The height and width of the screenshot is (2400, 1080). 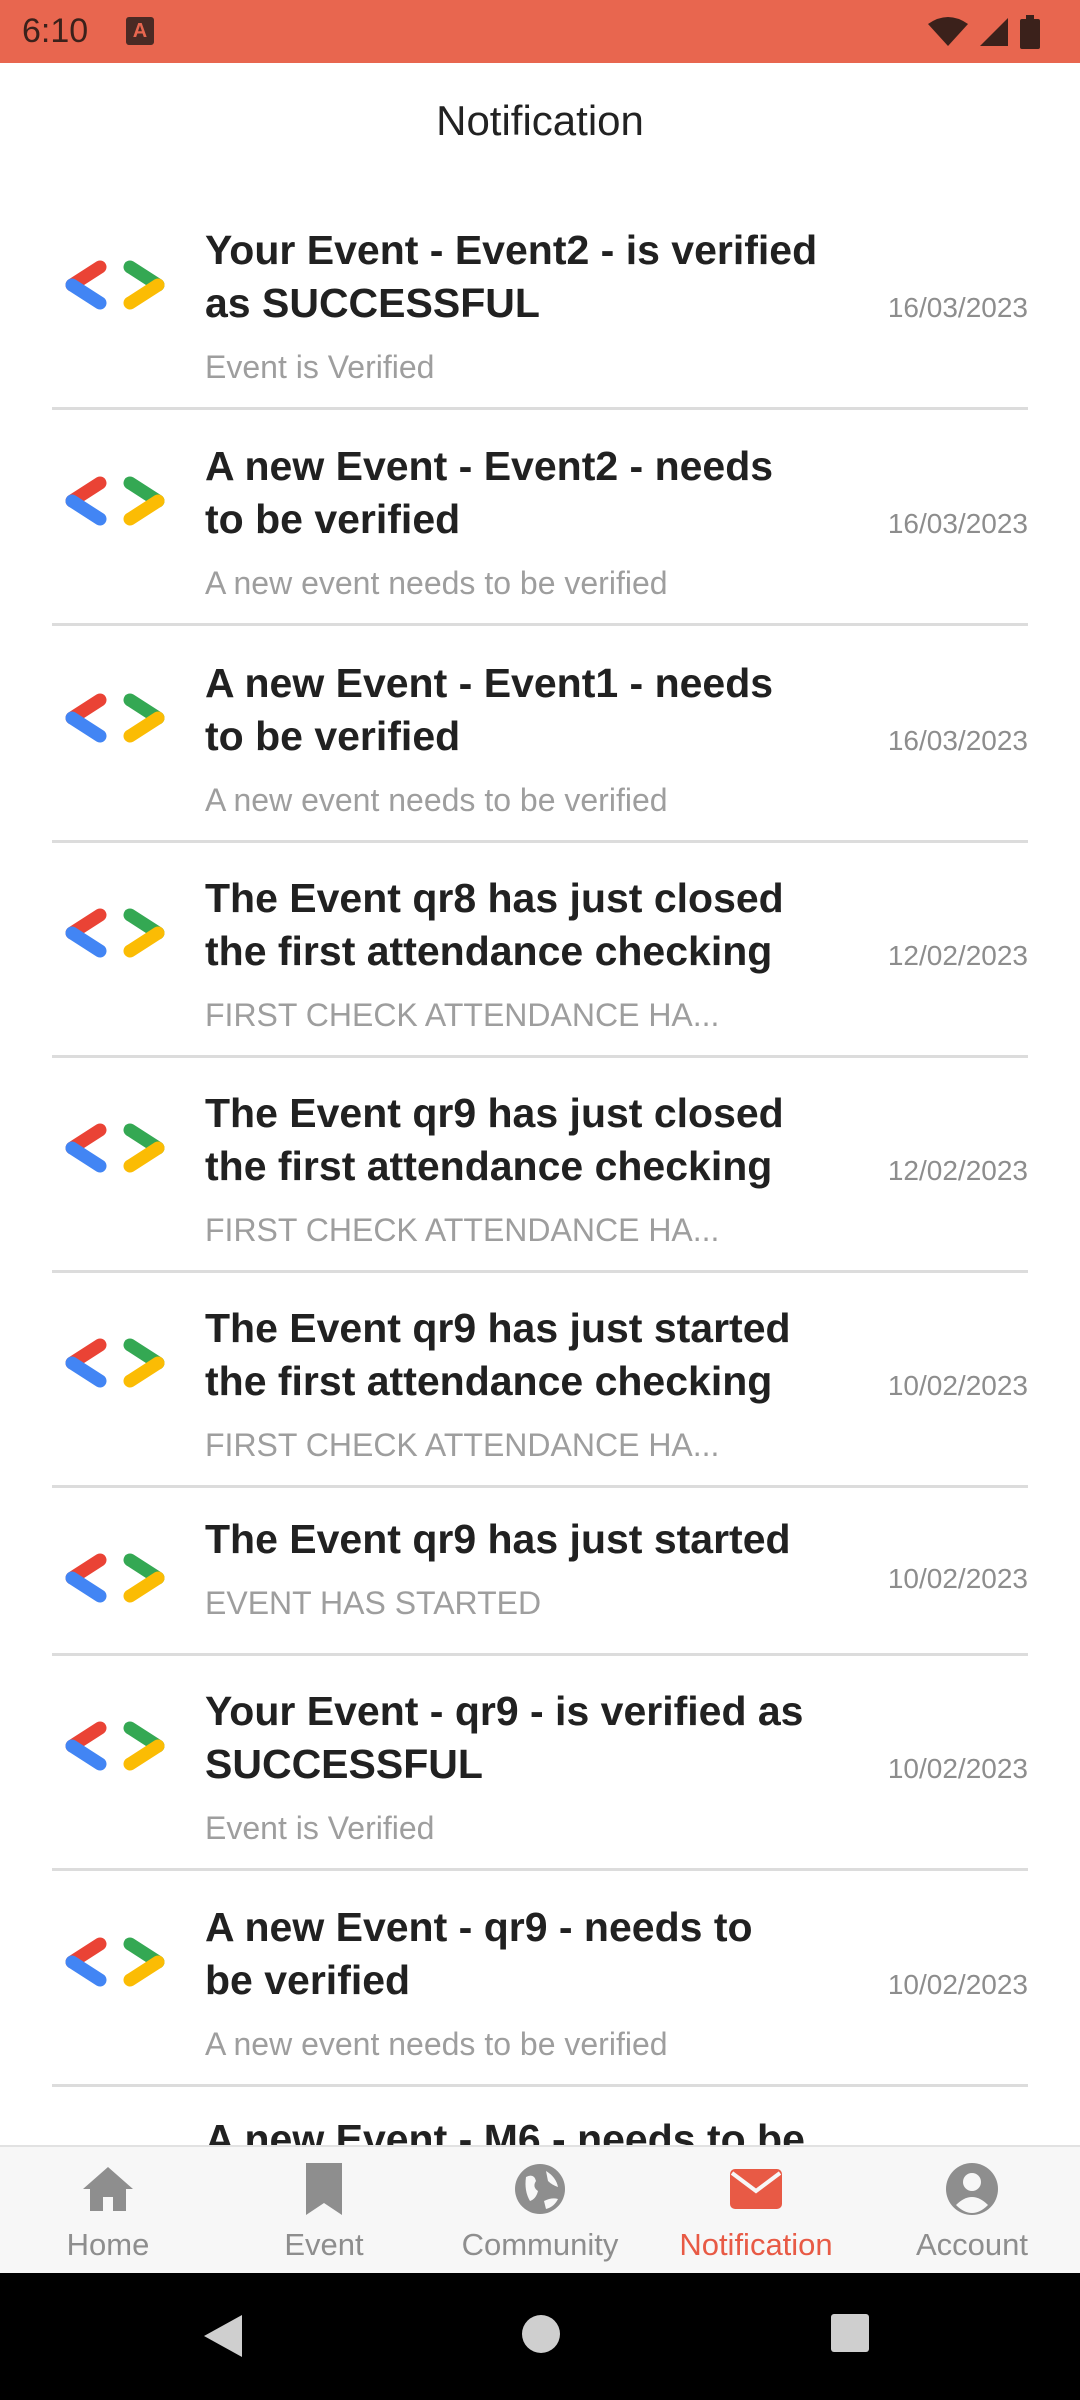 What do you see at coordinates (948, 31) in the screenshot?
I see `wifi-icon` at bounding box center [948, 31].